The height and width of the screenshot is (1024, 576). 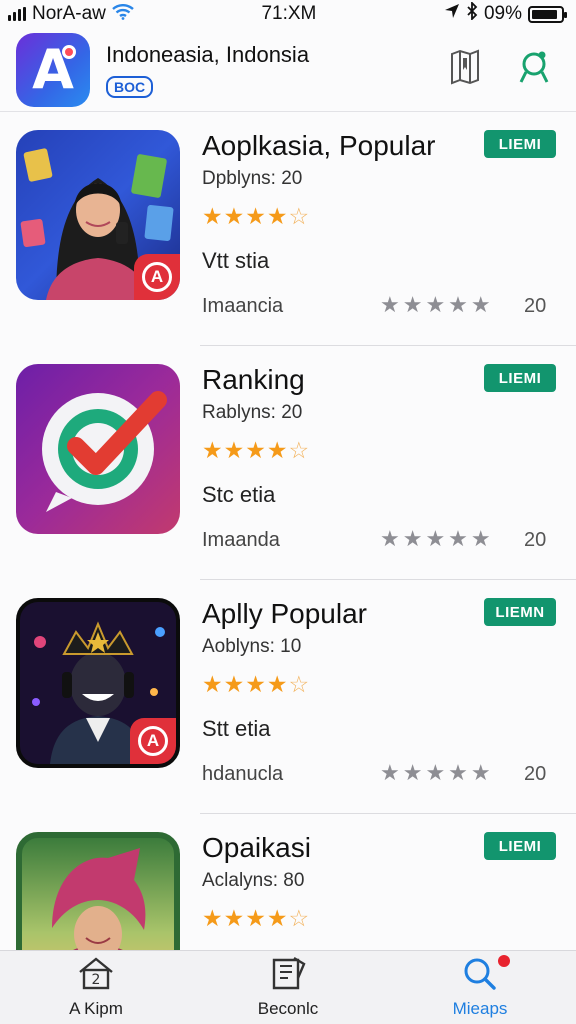 What do you see at coordinates (243, 306) in the screenshot?
I see `app-category: Imaancia` at bounding box center [243, 306].